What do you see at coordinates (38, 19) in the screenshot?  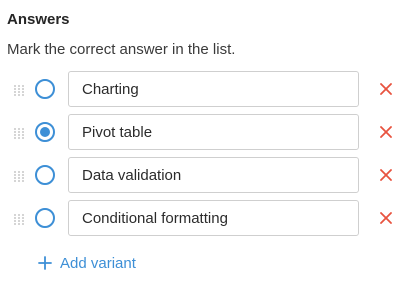 I see `section-title: Answers` at bounding box center [38, 19].